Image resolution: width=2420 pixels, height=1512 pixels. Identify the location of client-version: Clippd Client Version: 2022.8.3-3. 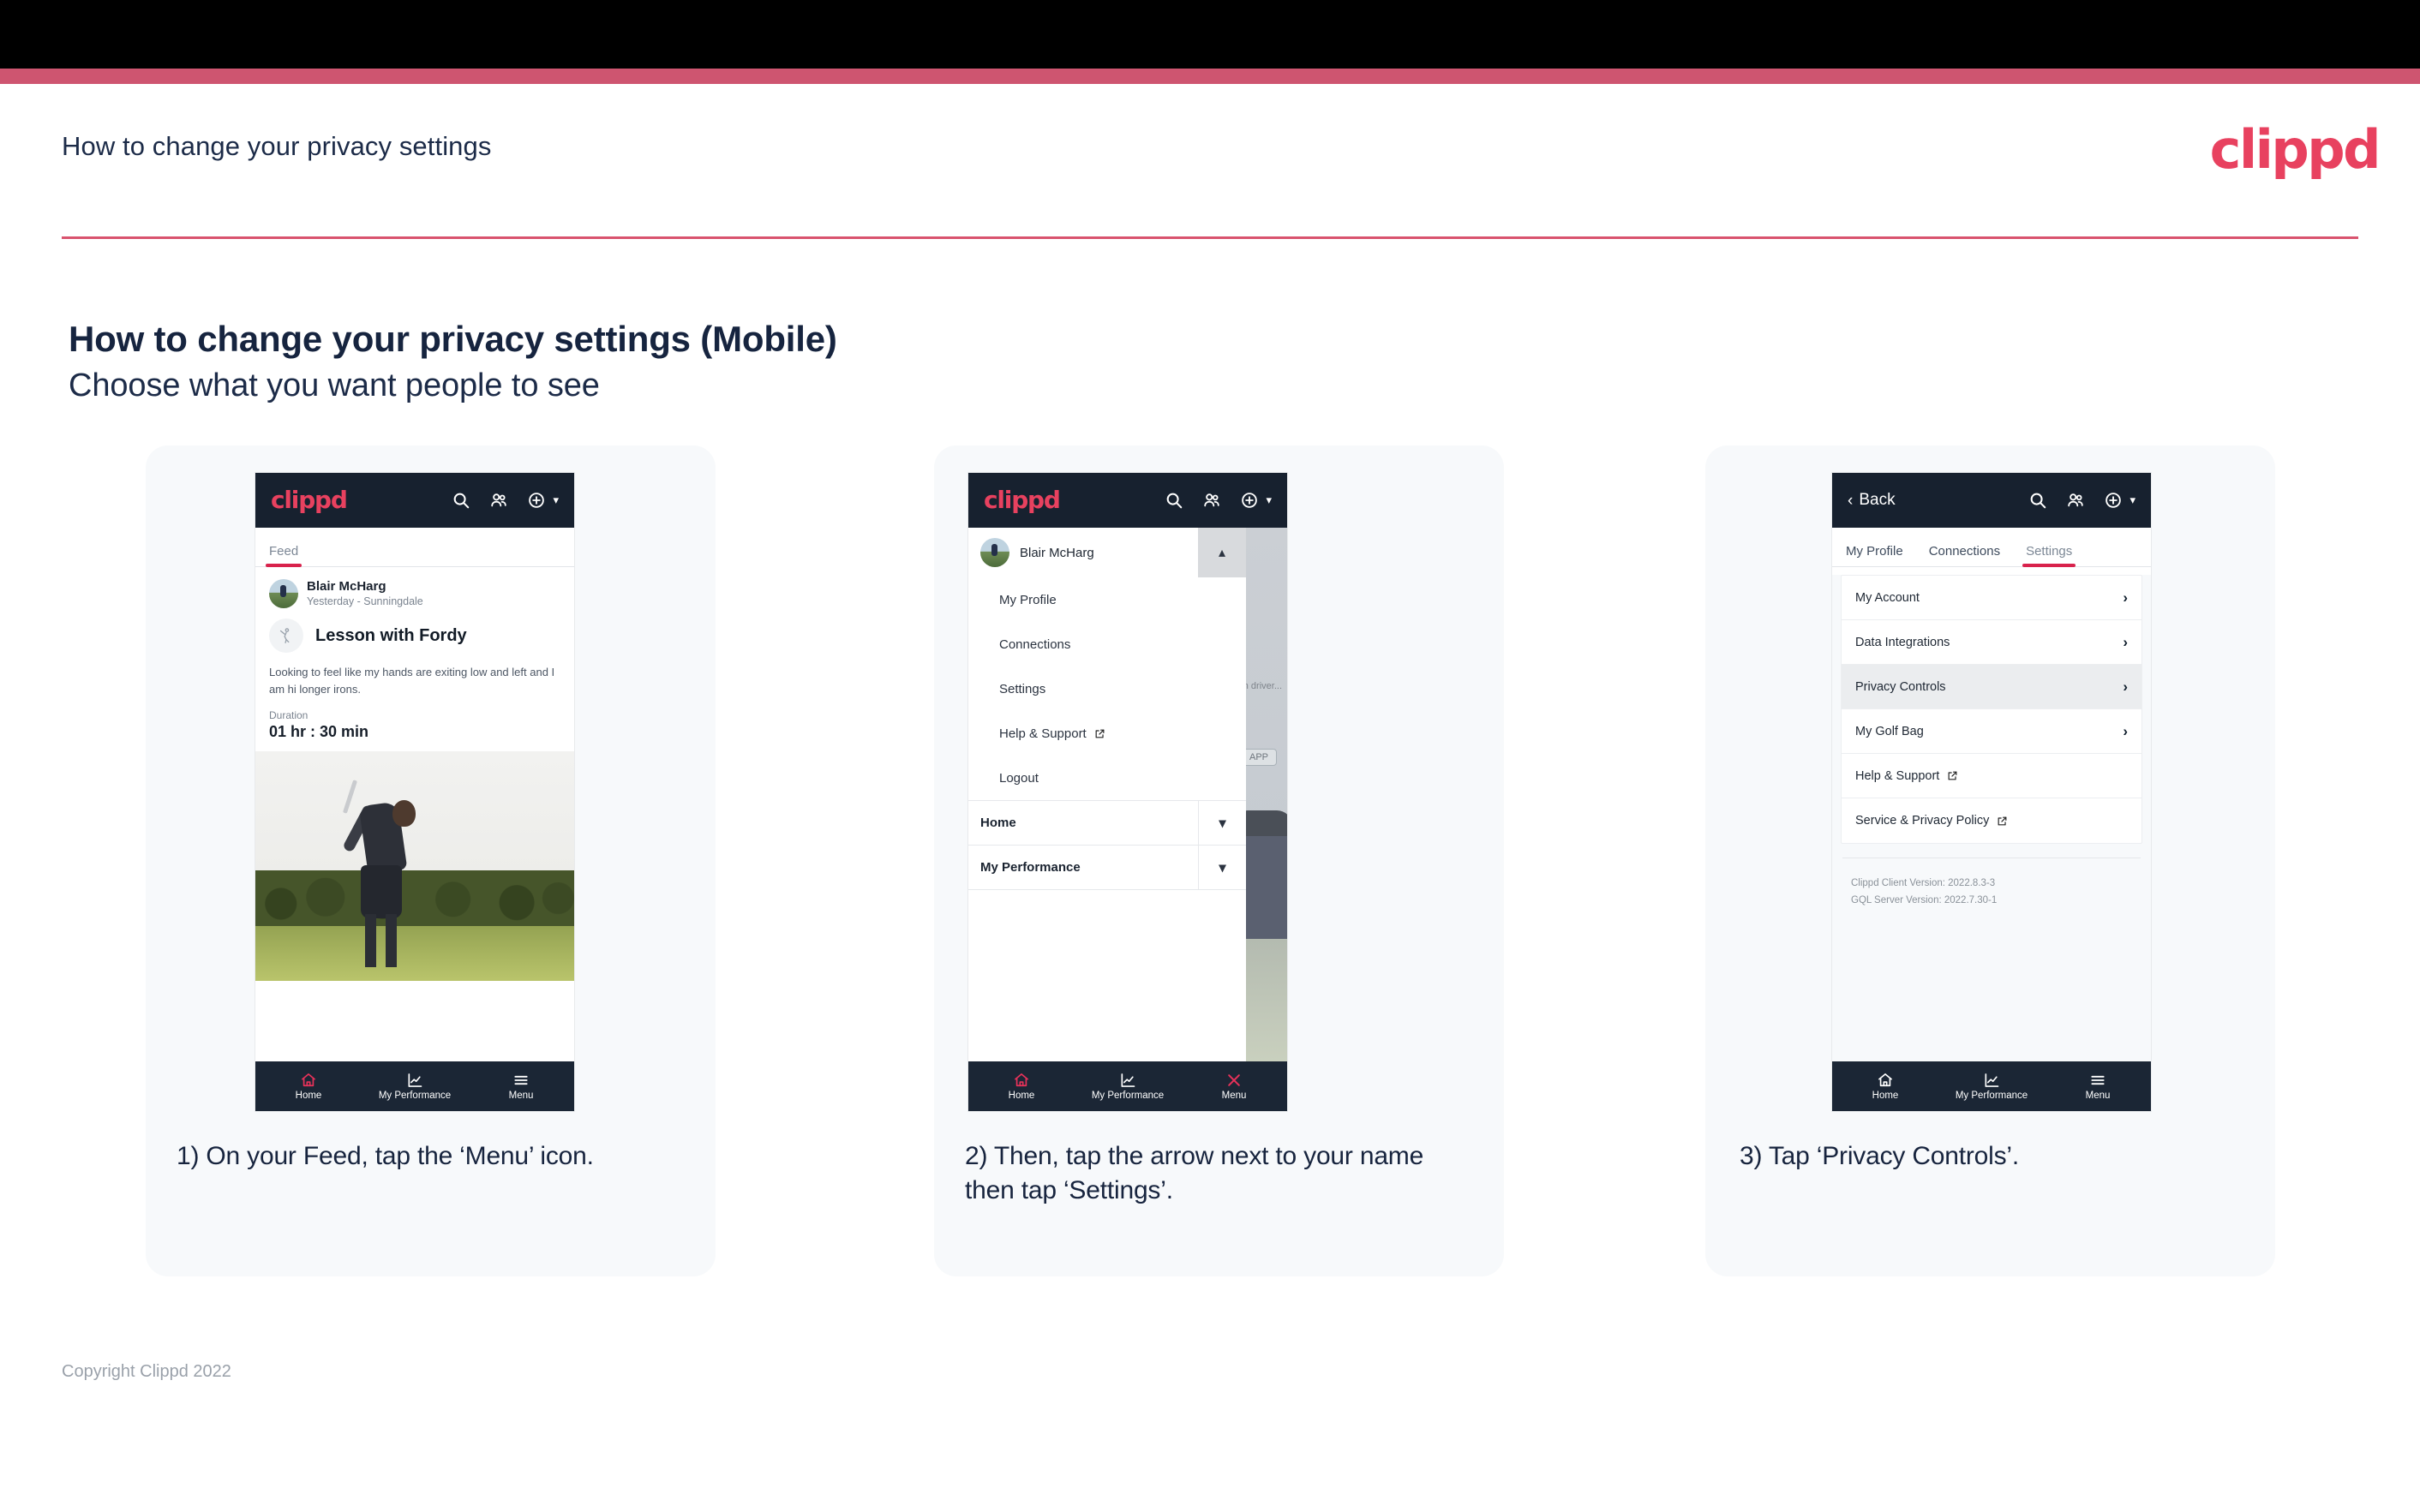
(1923, 883).